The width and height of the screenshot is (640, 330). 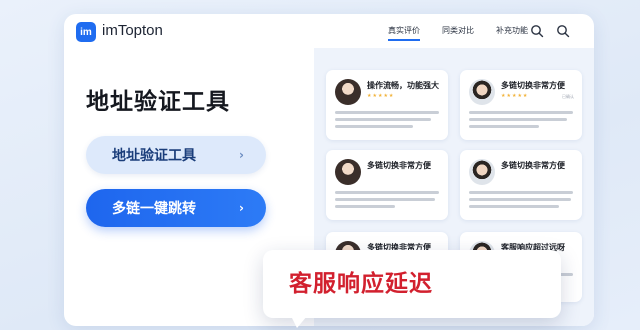 I want to click on nav-item-compare: 同类对比, so click(x=458, y=33).